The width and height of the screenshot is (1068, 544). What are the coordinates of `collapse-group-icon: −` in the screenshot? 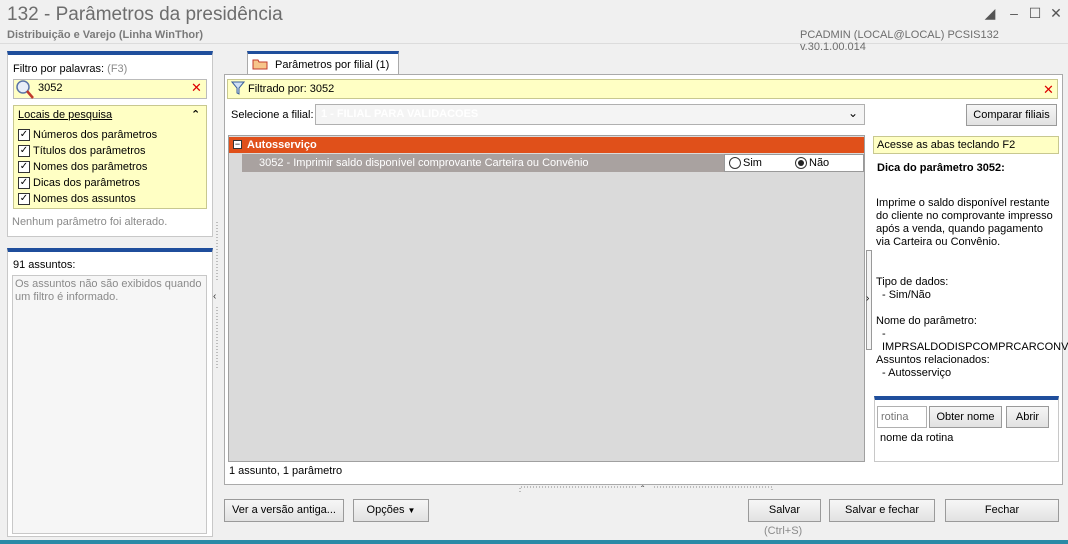 It's located at (237, 144).